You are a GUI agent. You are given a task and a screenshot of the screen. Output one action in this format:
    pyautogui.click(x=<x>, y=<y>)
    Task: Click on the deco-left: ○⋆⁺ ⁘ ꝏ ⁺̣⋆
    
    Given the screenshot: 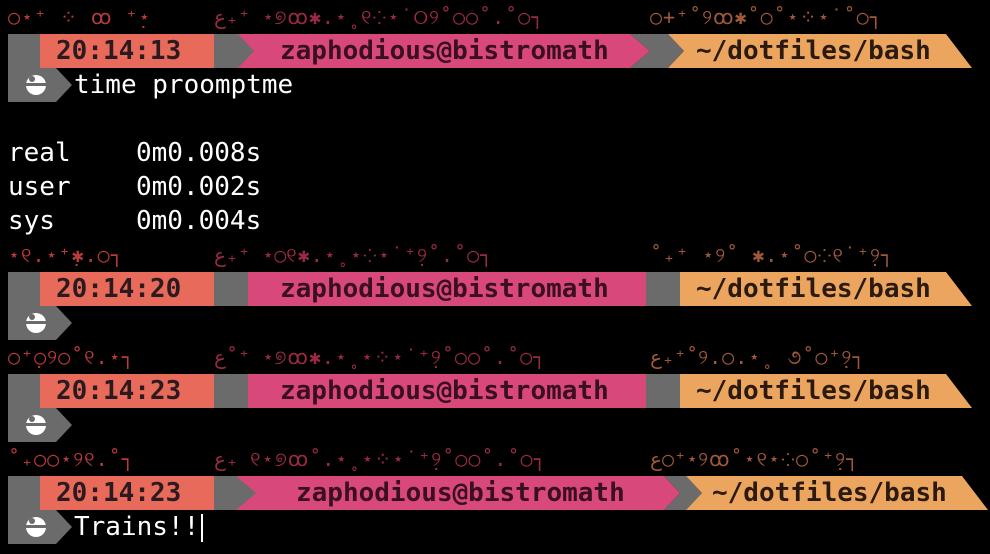 What is the action you would take?
    pyautogui.click(x=80, y=17)
    